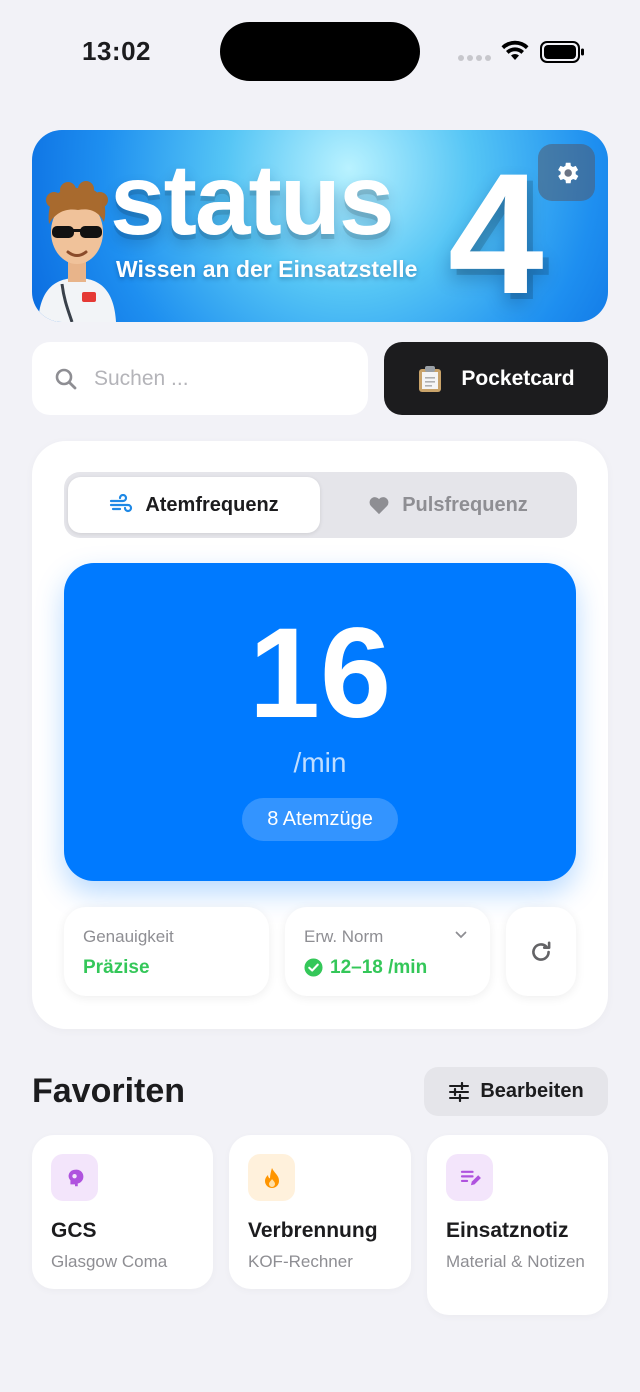 This screenshot has width=640, height=1392. I want to click on settings-button, so click(566, 172).